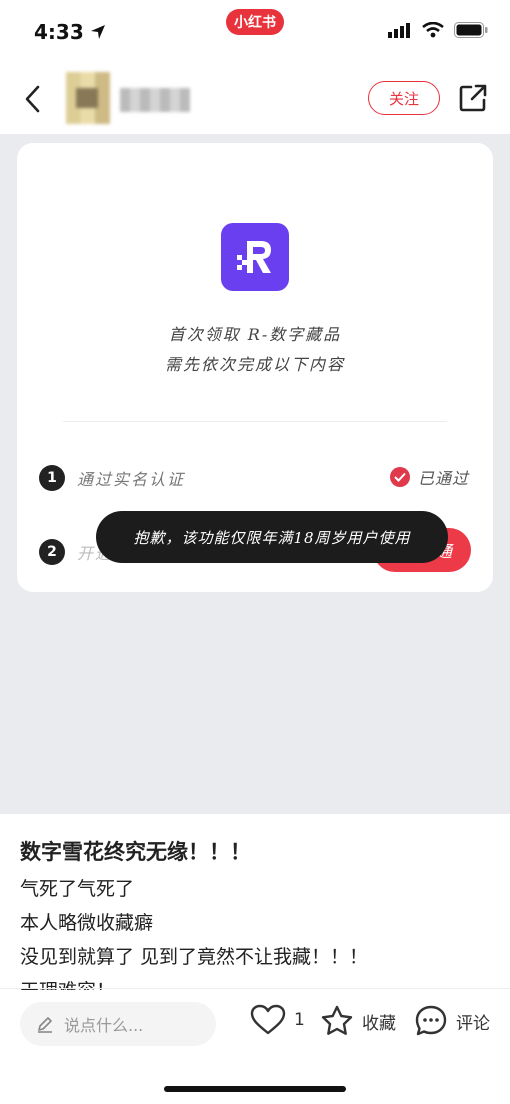 The height and width of the screenshot is (1104, 510). Describe the element at coordinates (433, 30) in the screenshot. I see `wifi-icon` at that location.